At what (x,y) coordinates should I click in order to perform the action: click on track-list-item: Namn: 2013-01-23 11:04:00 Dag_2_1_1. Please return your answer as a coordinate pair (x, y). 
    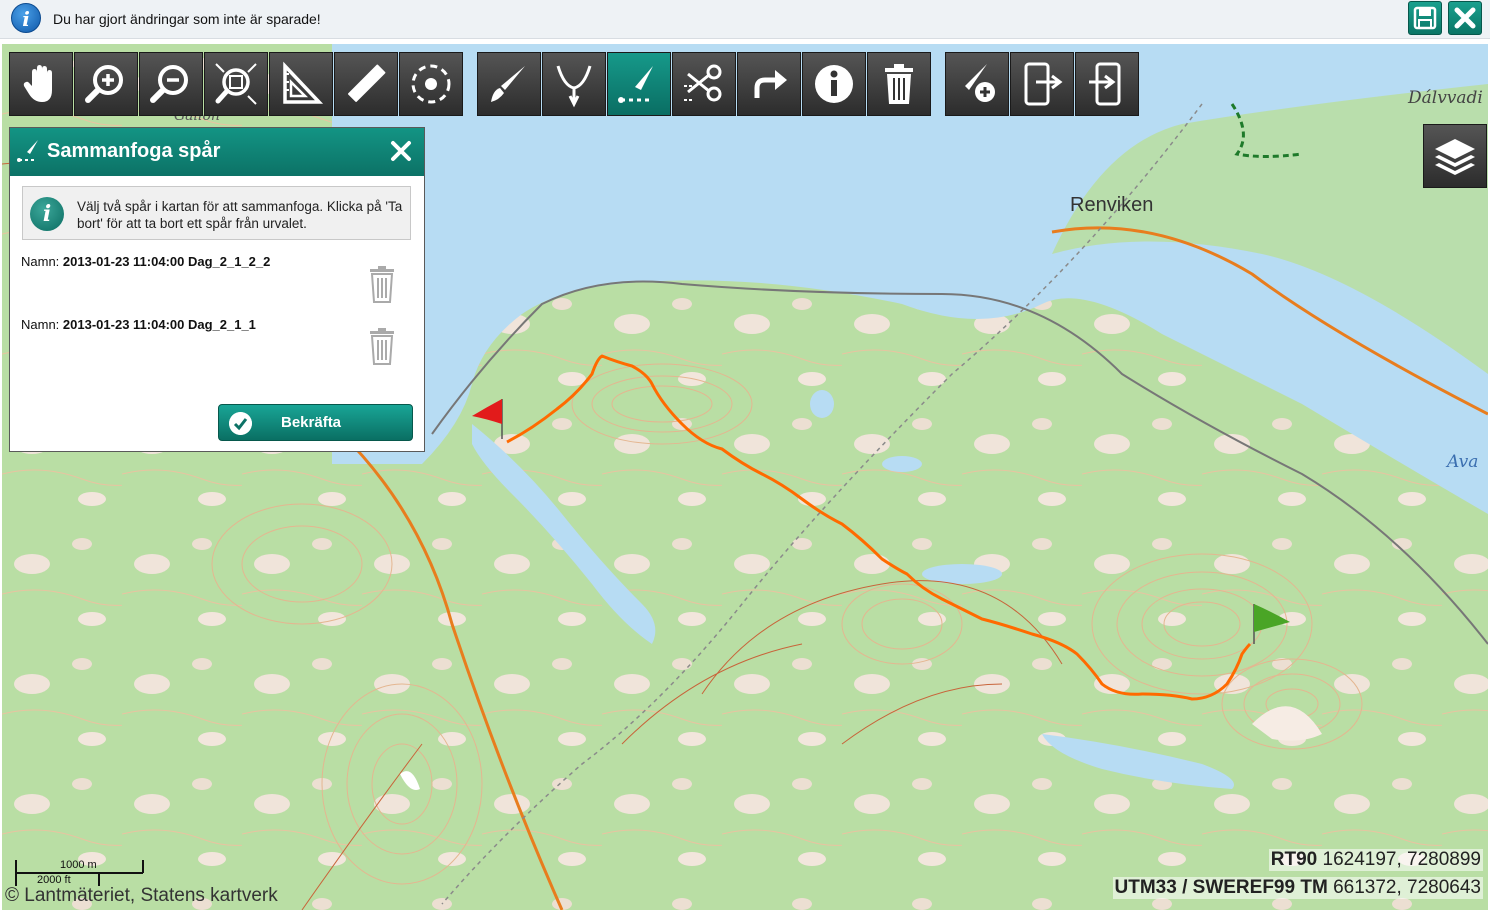
    Looking at the image, I should click on (138, 324).